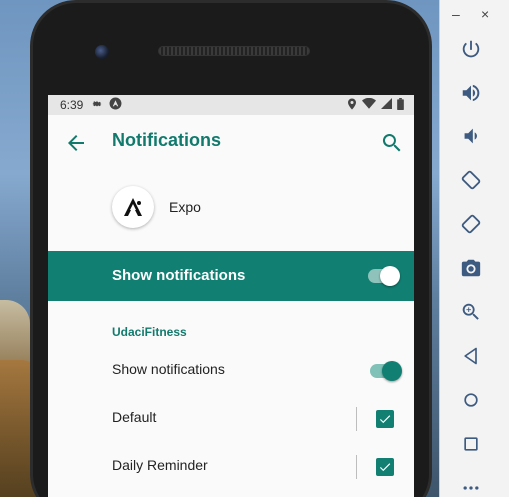 The image size is (509, 497). I want to click on show-notifications-switch, so click(386, 371).